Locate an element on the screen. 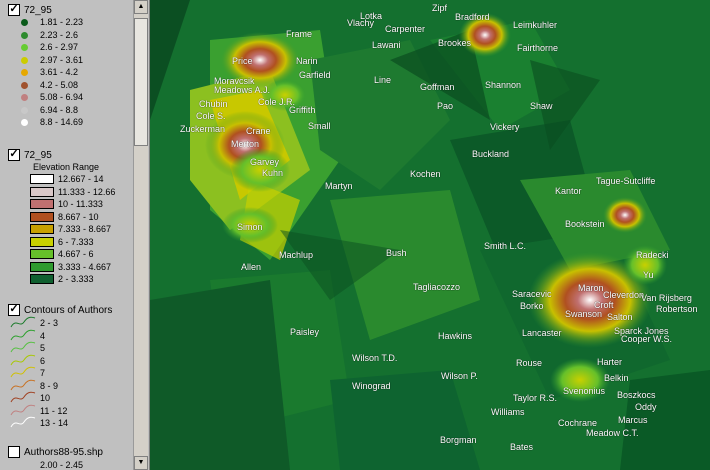  author-label: Buckland is located at coordinates (491, 154).